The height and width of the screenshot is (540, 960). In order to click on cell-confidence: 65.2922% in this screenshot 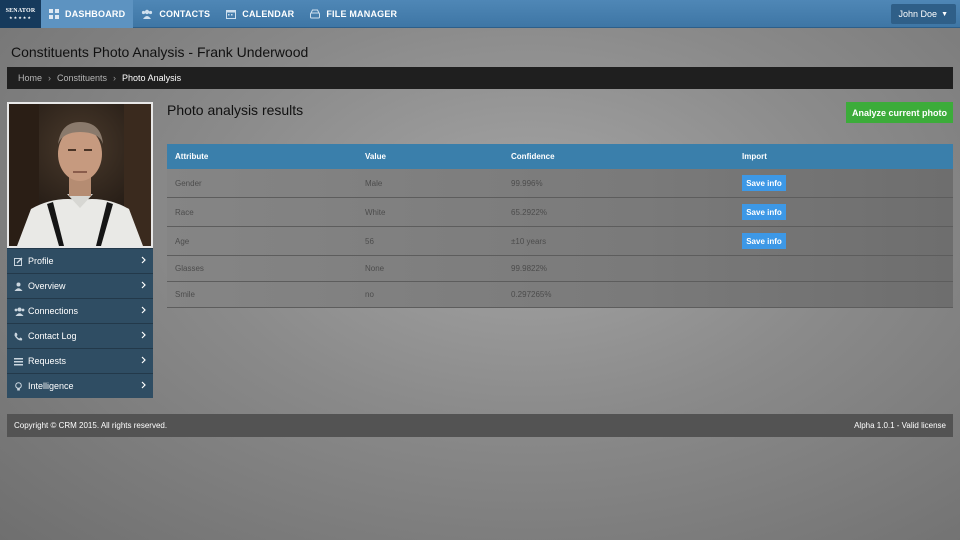, I will do `click(529, 212)`.